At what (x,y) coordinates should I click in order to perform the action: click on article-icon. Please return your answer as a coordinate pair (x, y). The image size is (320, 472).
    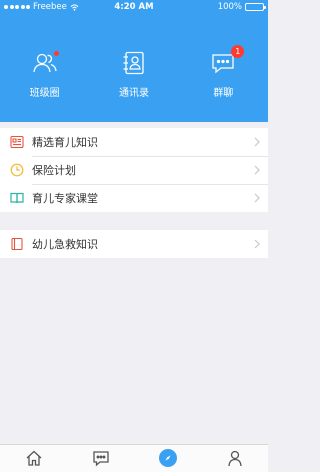
    Looking at the image, I should click on (17, 142).